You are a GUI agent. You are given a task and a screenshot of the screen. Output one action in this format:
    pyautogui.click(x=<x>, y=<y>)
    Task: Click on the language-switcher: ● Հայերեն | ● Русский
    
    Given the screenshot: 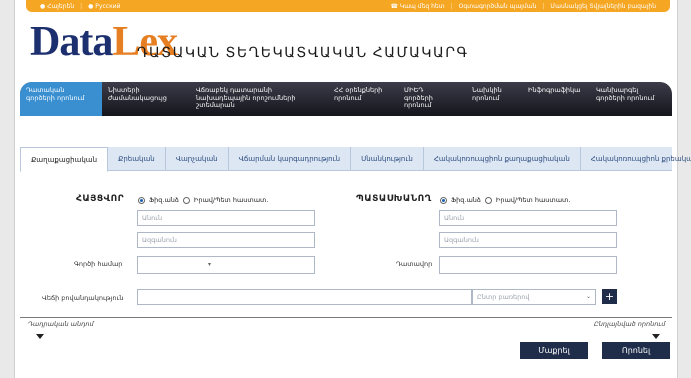 What is the action you would take?
    pyautogui.click(x=80, y=6)
    